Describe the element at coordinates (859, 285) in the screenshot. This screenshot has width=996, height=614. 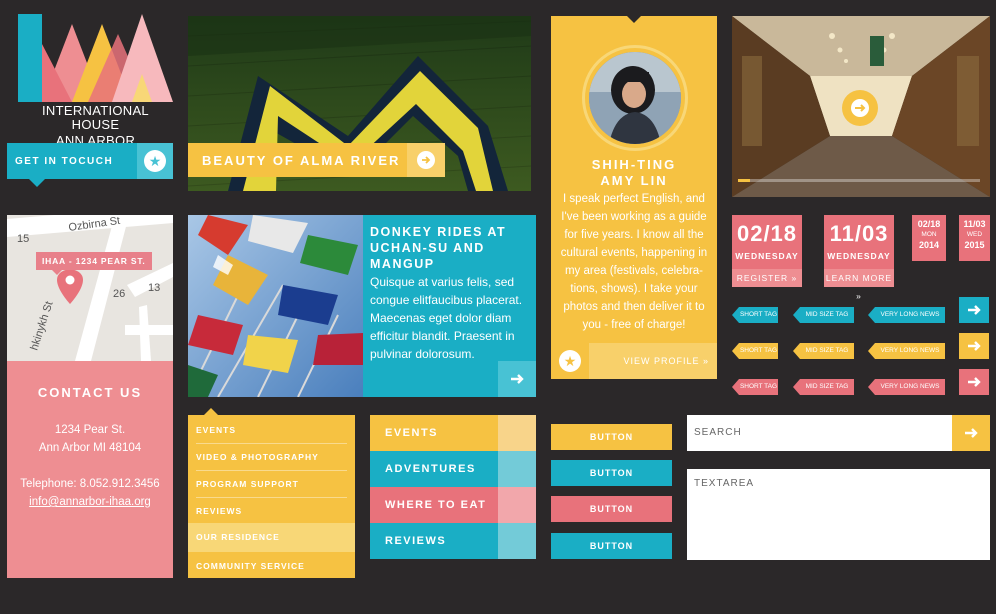
I see `learn-more-link: LEARN MORE »` at that location.